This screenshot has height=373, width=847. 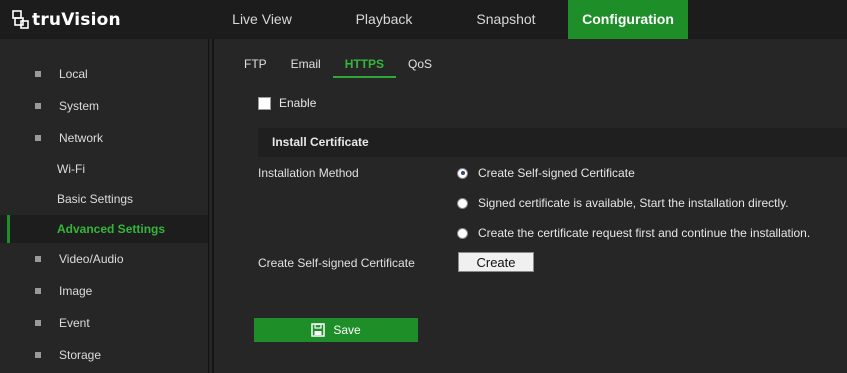 What do you see at coordinates (506, 19) in the screenshot?
I see `tab-snapshot: Snapshot` at bounding box center [506, 19].